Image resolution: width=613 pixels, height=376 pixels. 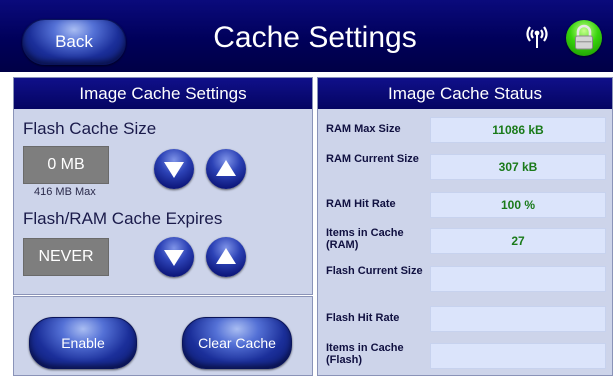 I want to click on status-row: RAM Current Size 307 kB, so click(x=465, y=165).